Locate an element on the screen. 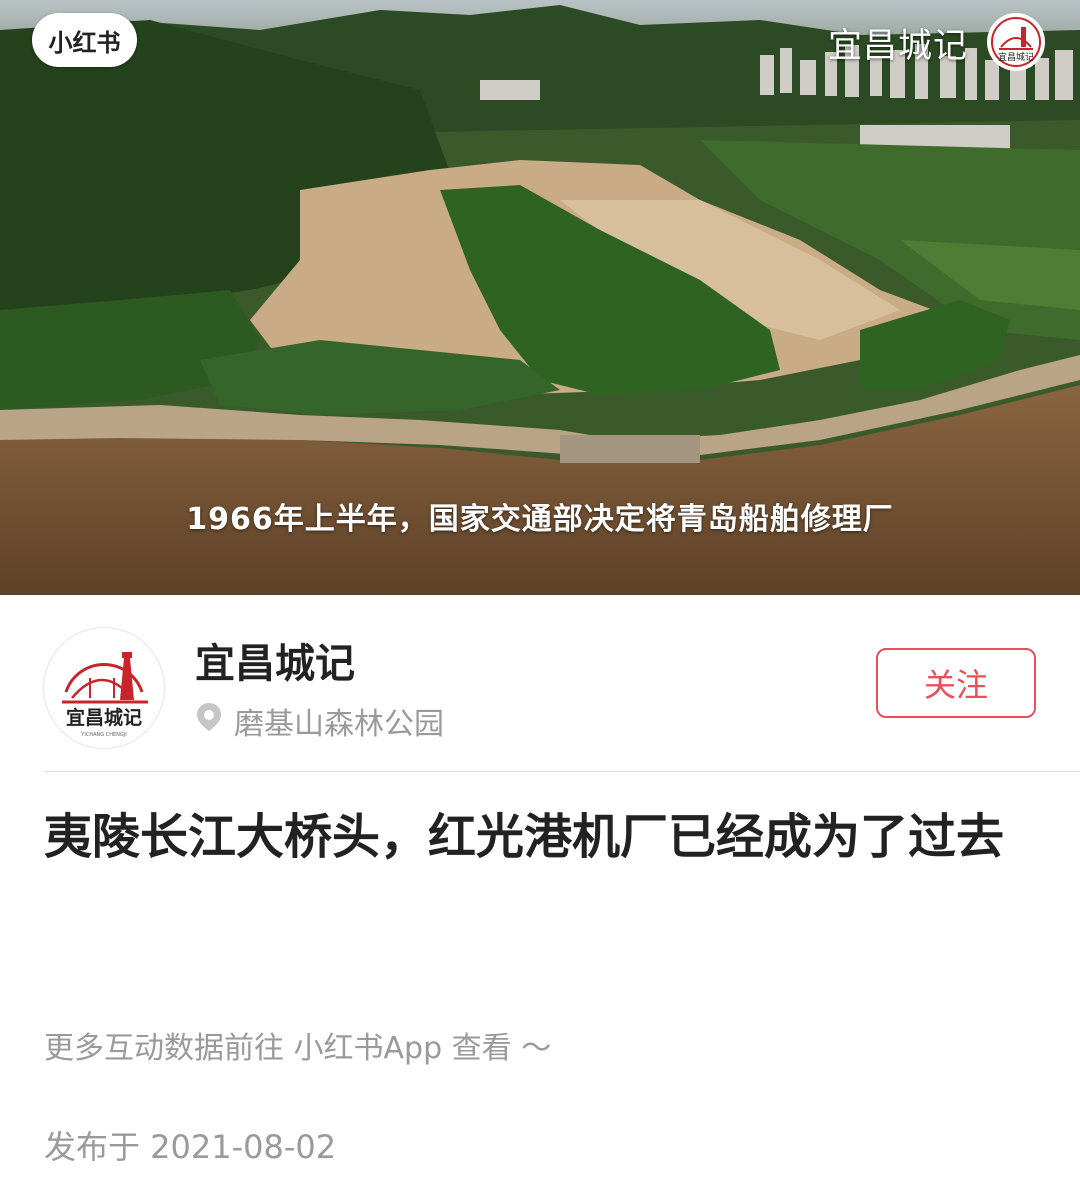 The image size is (1080, 1182). hero-channel-name: 宜昌城记 is located at coordinates (898, 46).